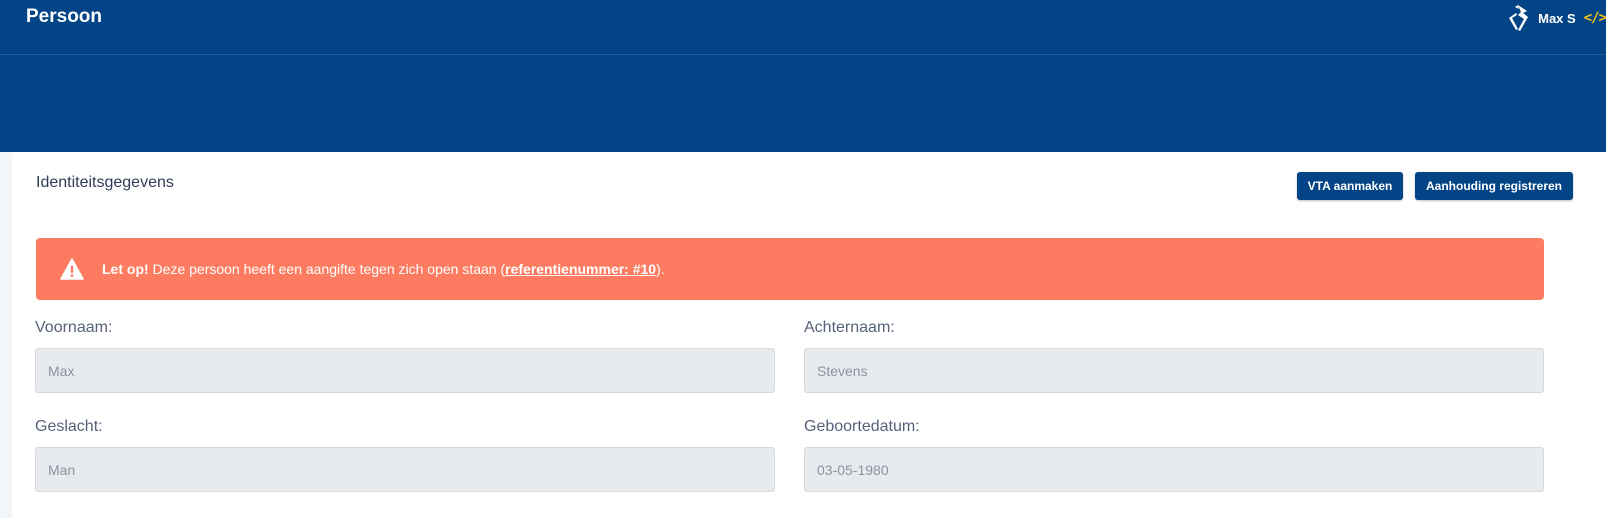 The image size is (1606, 518). Describe the element at coordinates (580, 269) in the screenshot. I see `reference-number-link: referentienummer: #10` at that location.